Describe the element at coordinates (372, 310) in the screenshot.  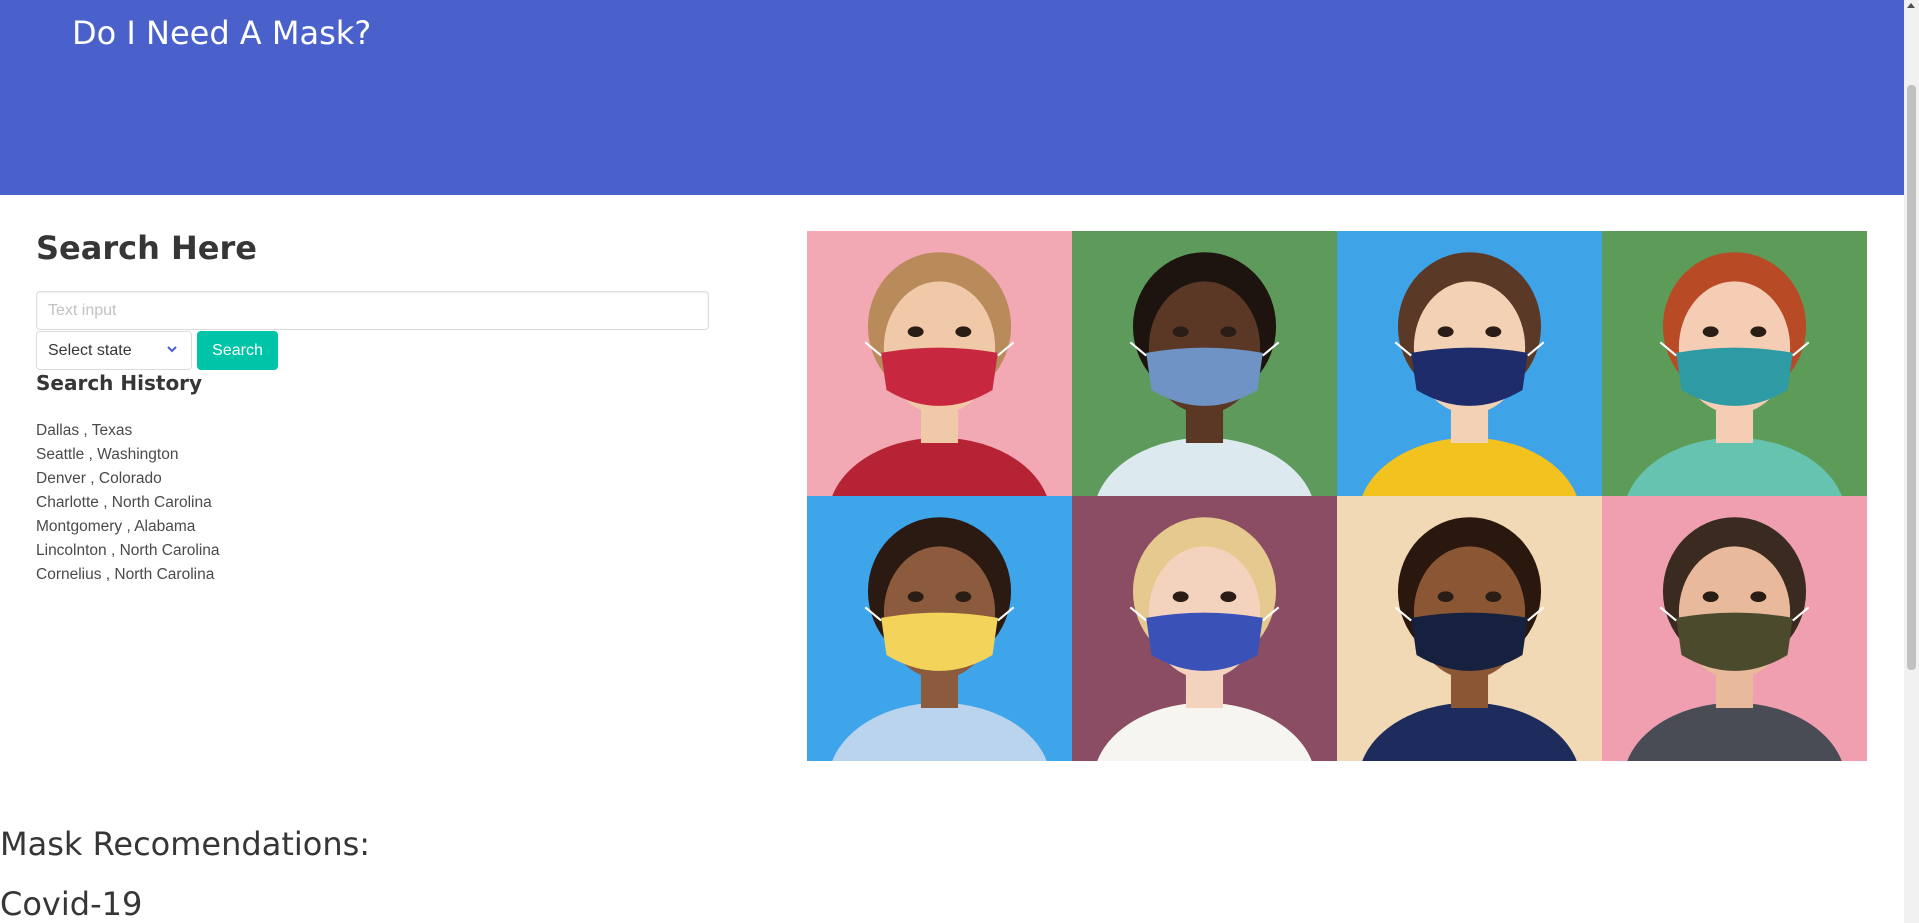
I see `search-input` at that location.